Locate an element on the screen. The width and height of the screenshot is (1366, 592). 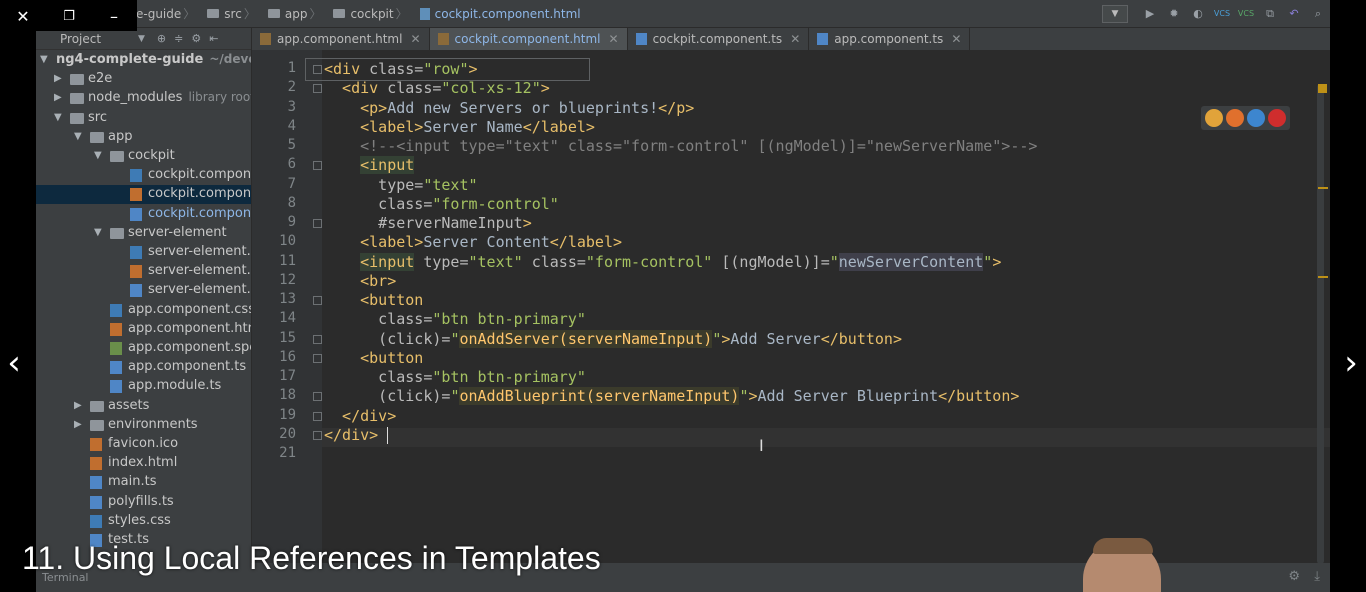
tree-folder: ▼ server-element is located at coordinates (143, 233).